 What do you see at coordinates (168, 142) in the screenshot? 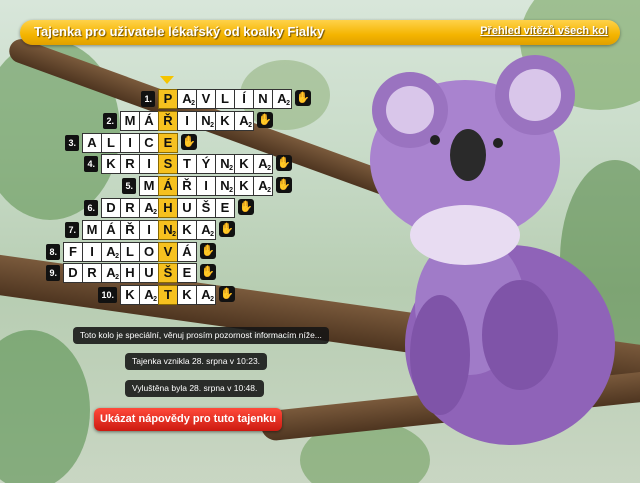
I see `solution-letter-cell: E` at bounding box center [168, 142].